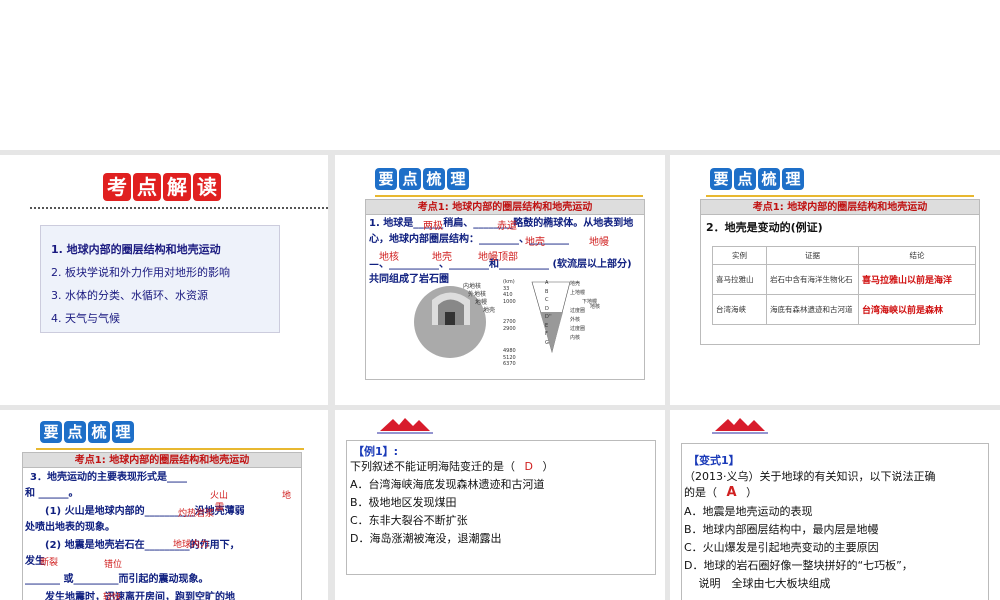 Image resolution: width=1000 pixels, height=600 pixels. I want to click on paragraph: 处喷出地表的现象。, so click(70, 527).